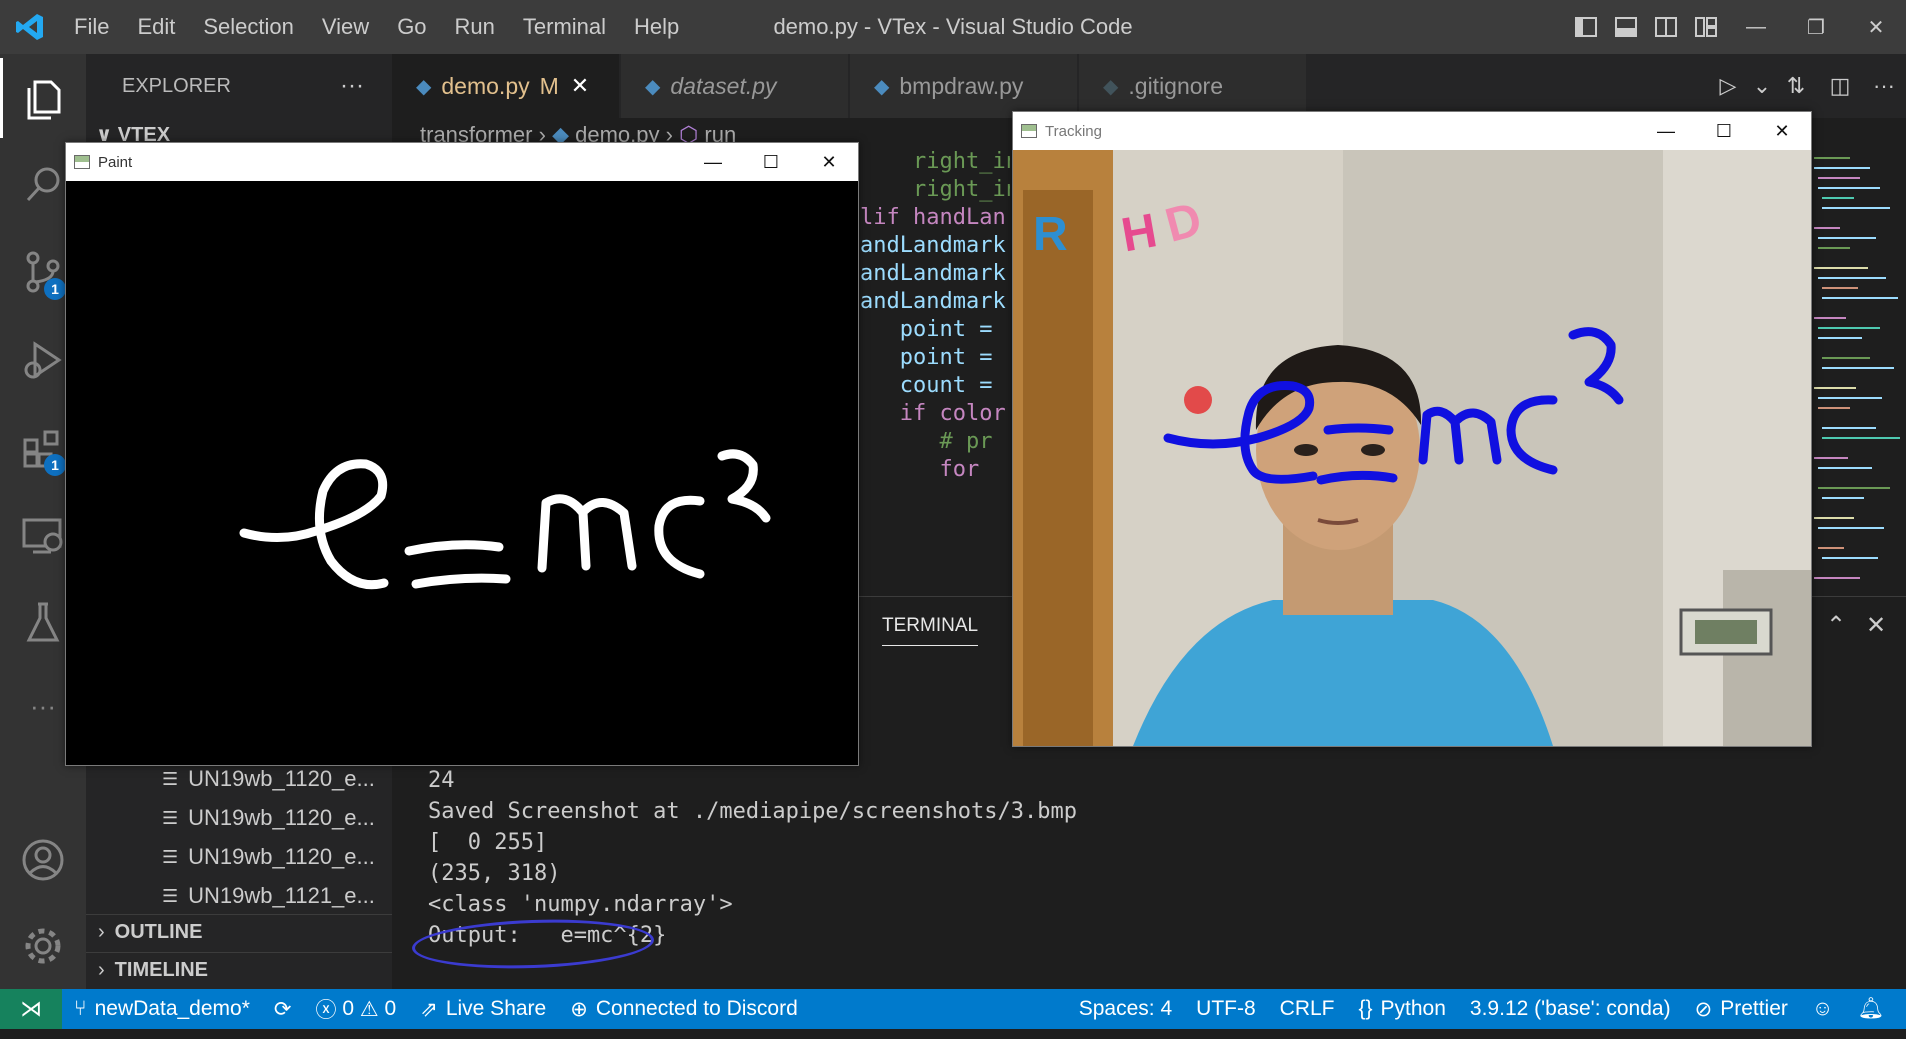 The height and width of the screenshot is (1039, 1906). I want to click on explorer-icon, so click(43, 98).